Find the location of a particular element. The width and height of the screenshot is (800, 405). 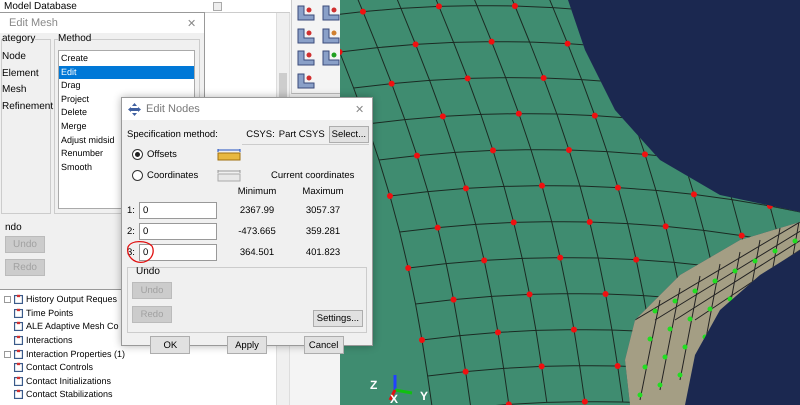

tree-item: Interactions is located at coordinates (49, 340).